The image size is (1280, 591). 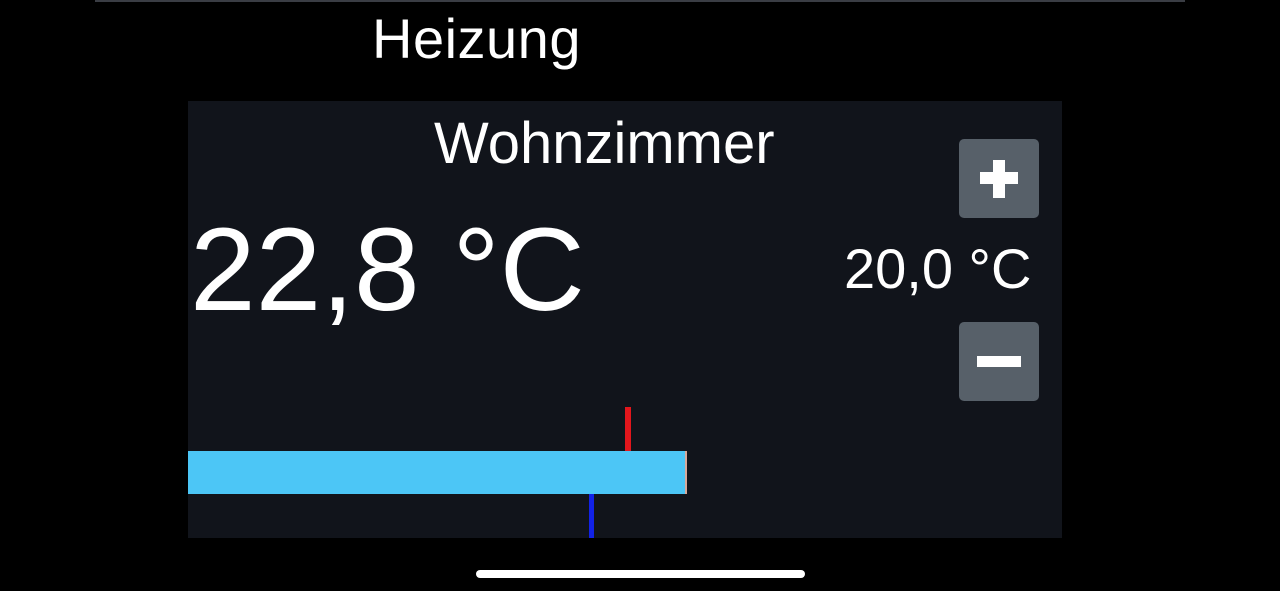 I want to click on decrease-temperature-button, so click(x=999, y=361).